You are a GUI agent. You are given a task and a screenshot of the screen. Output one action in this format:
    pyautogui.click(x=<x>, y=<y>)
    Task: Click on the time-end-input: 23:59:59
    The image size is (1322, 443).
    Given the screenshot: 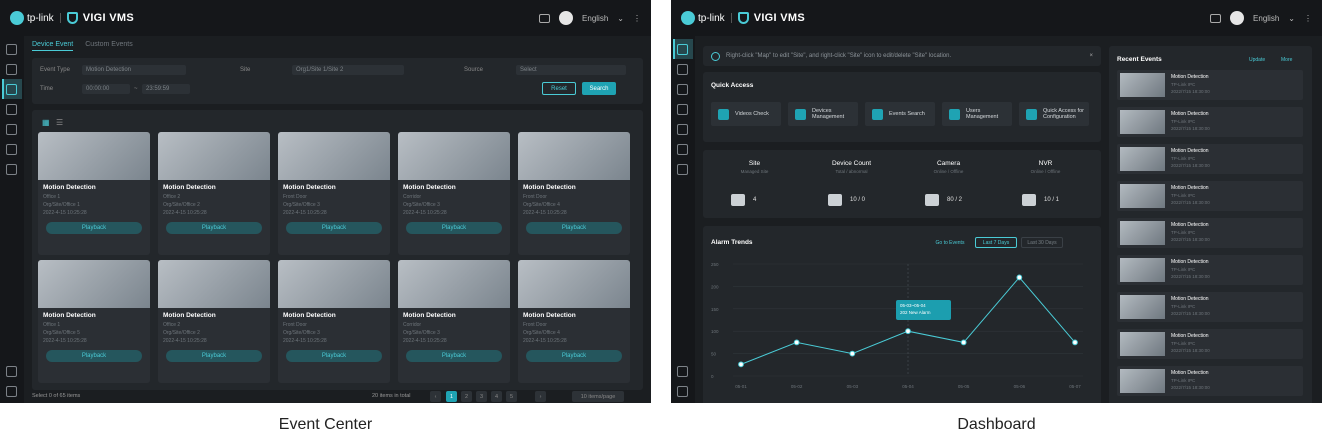 What is the action you would take?
    pyautogui.click(x=166, y=89)
    